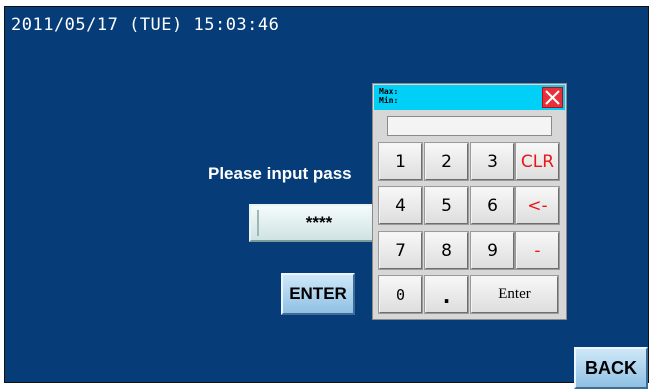  What do you see at coordinates (389, 91) in the screenshot?
I see `max-label: Max:` at bounding box center [389, 91].